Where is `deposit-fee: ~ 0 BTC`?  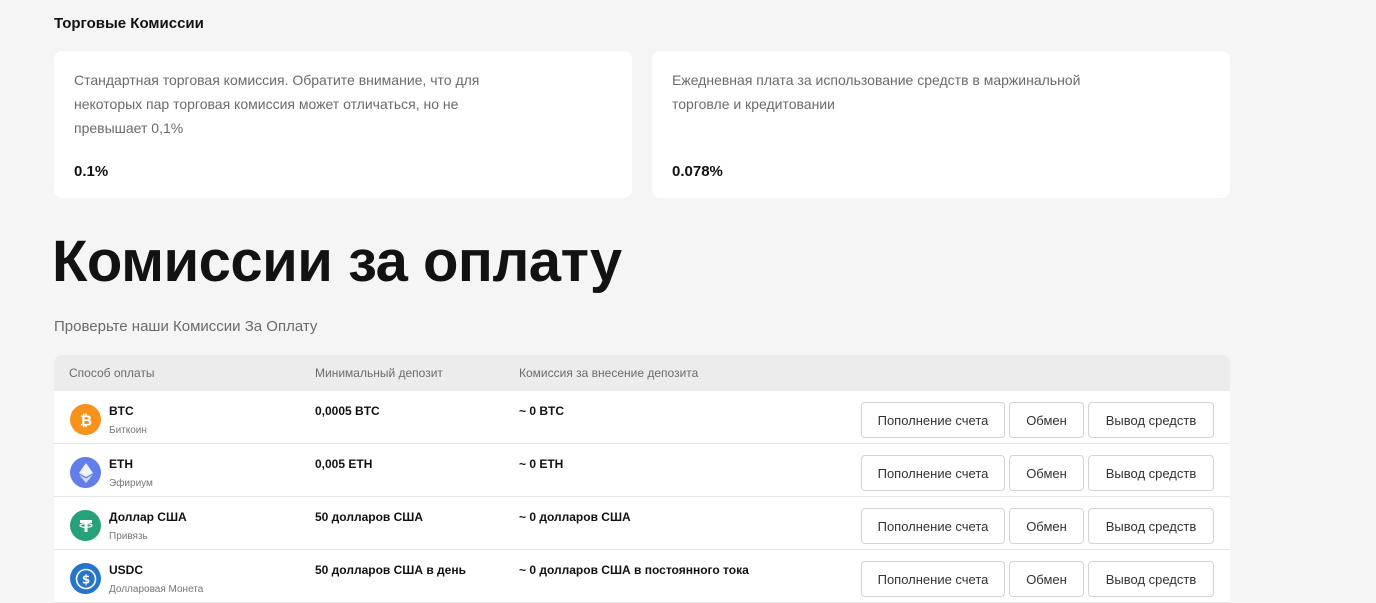 deposit-fee: ~ 0 BTC is located at coordinates (542, 411).